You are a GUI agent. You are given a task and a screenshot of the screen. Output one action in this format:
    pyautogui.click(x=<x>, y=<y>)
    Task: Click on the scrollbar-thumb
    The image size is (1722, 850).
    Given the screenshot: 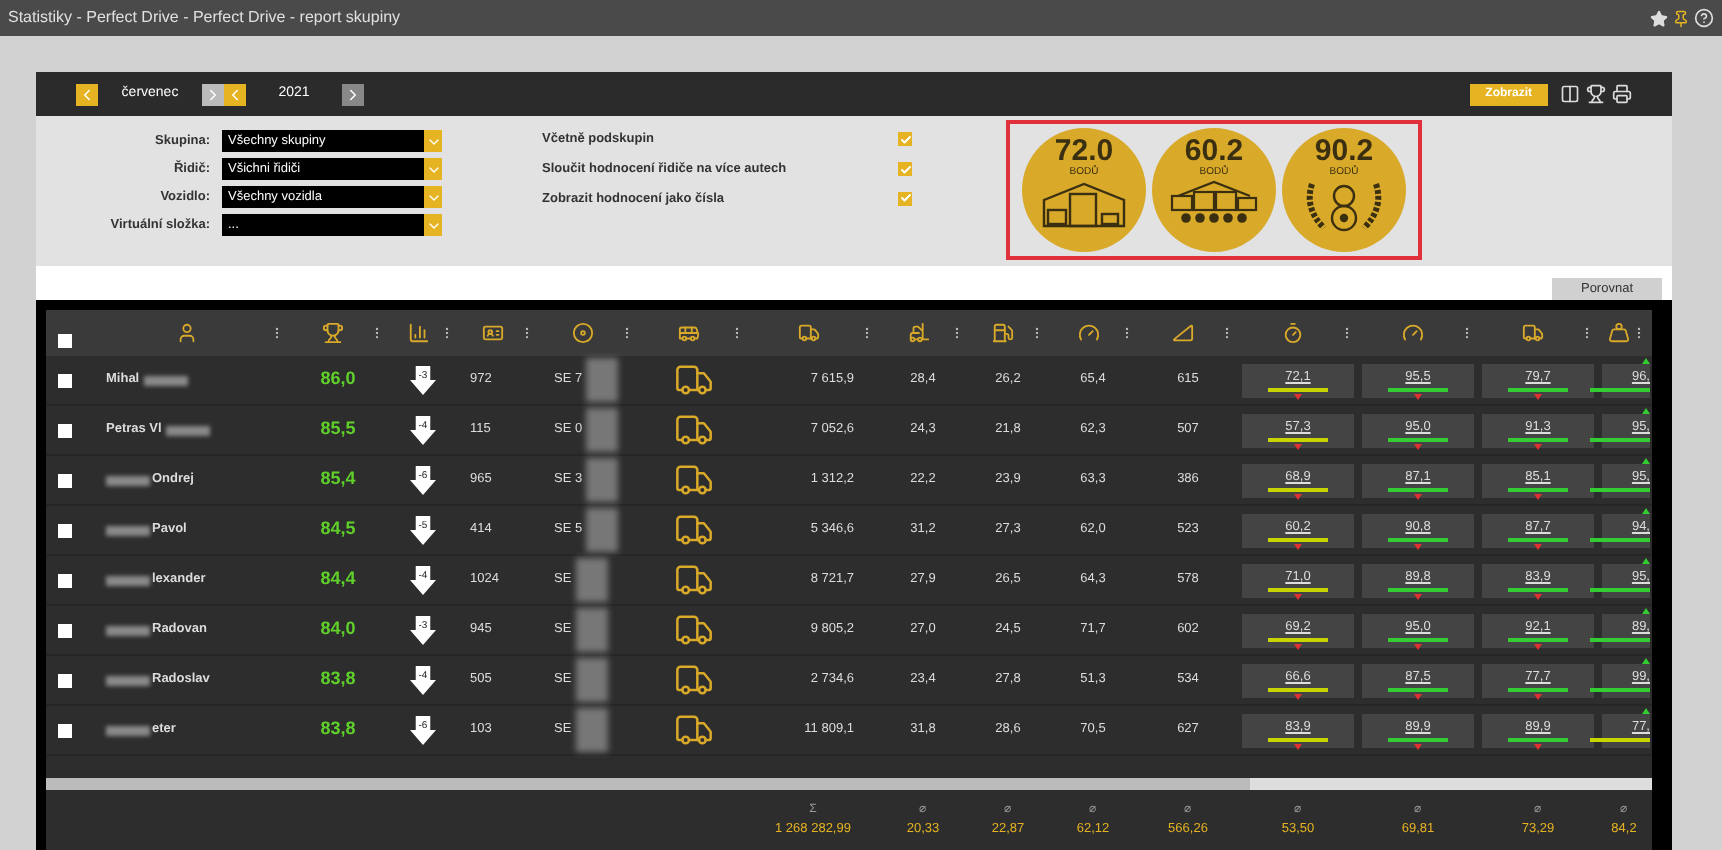 What is the action you would take?
    pyautogui.click(x=648, y=784)
    